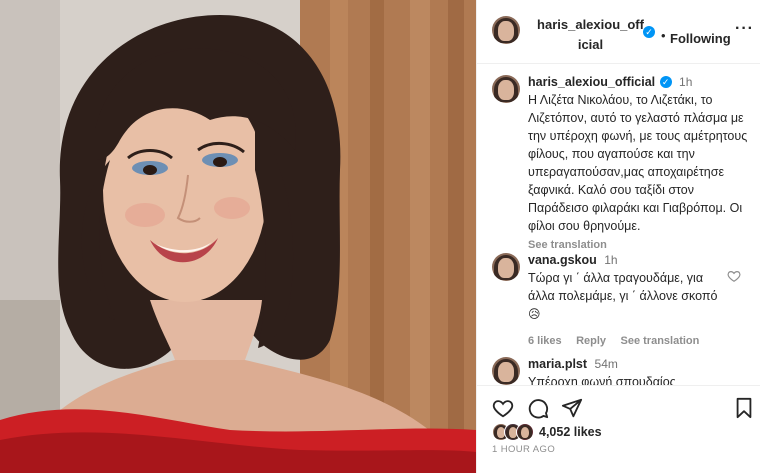  What do you see at coordinates (610, 260) in the screenshot?
I see `comment-time: 1h` at bounding box center [610, 260].